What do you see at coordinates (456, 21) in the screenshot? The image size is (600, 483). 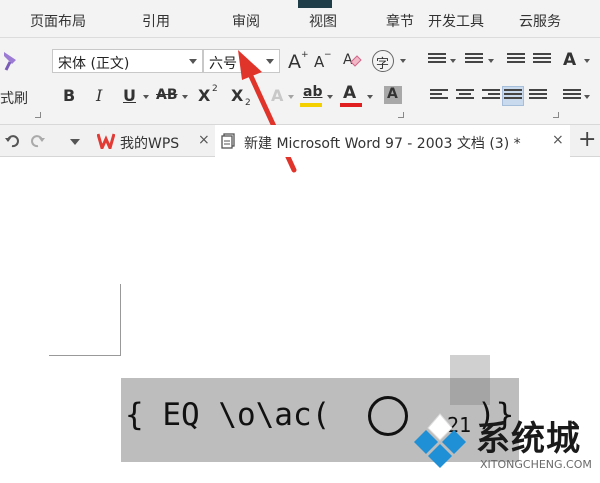 I see `menu-tab-developer: 开发工具` at bounding box center [456, 21].